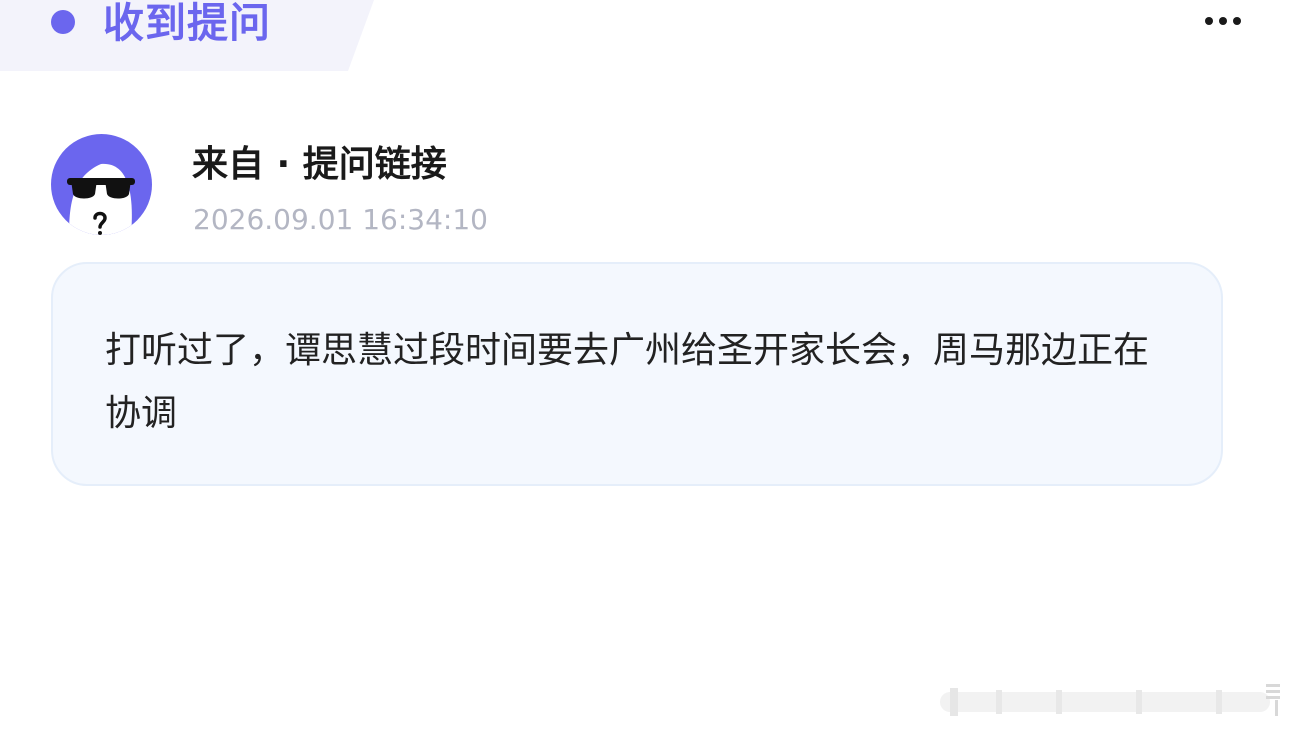  What do you see at coordinates (1110, 700) in the screenshot?
I see `watermark-icon` at bounding box center [1110, 700].